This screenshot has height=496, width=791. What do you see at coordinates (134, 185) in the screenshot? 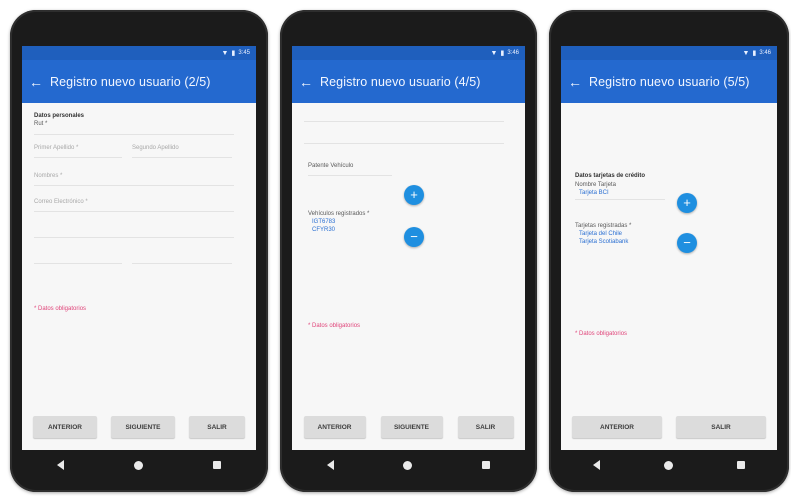
I see `nombres-underline` at bounding box center [134, 185].